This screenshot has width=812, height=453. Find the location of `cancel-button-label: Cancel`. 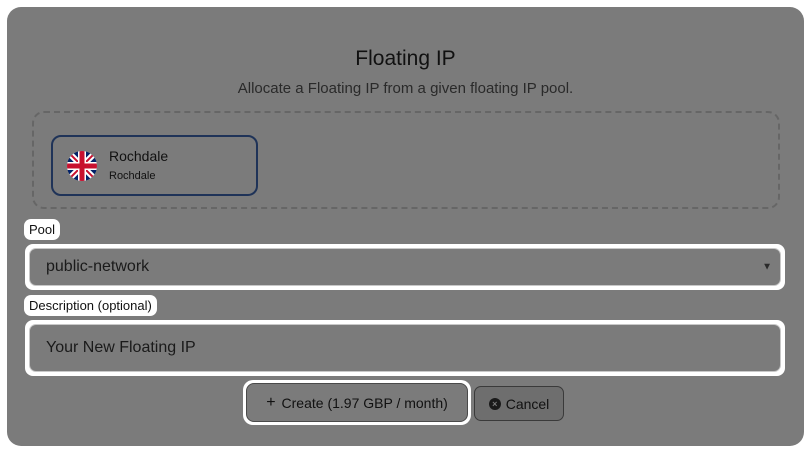

cancel-button-label: Cancel is located at coordinates (527, 403).